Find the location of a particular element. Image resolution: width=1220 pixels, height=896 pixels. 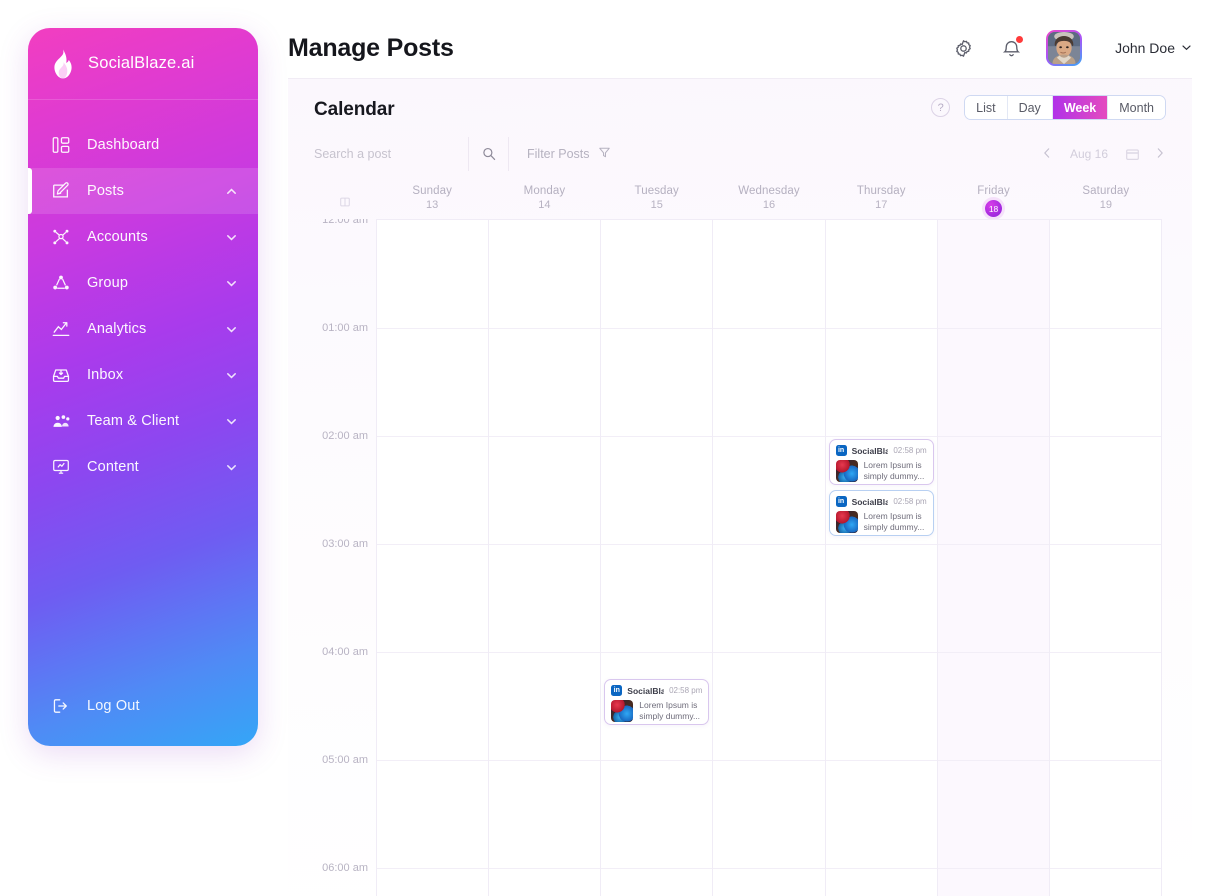

sidebar-item-label: Team & Client is located at coordinates (133, 421).